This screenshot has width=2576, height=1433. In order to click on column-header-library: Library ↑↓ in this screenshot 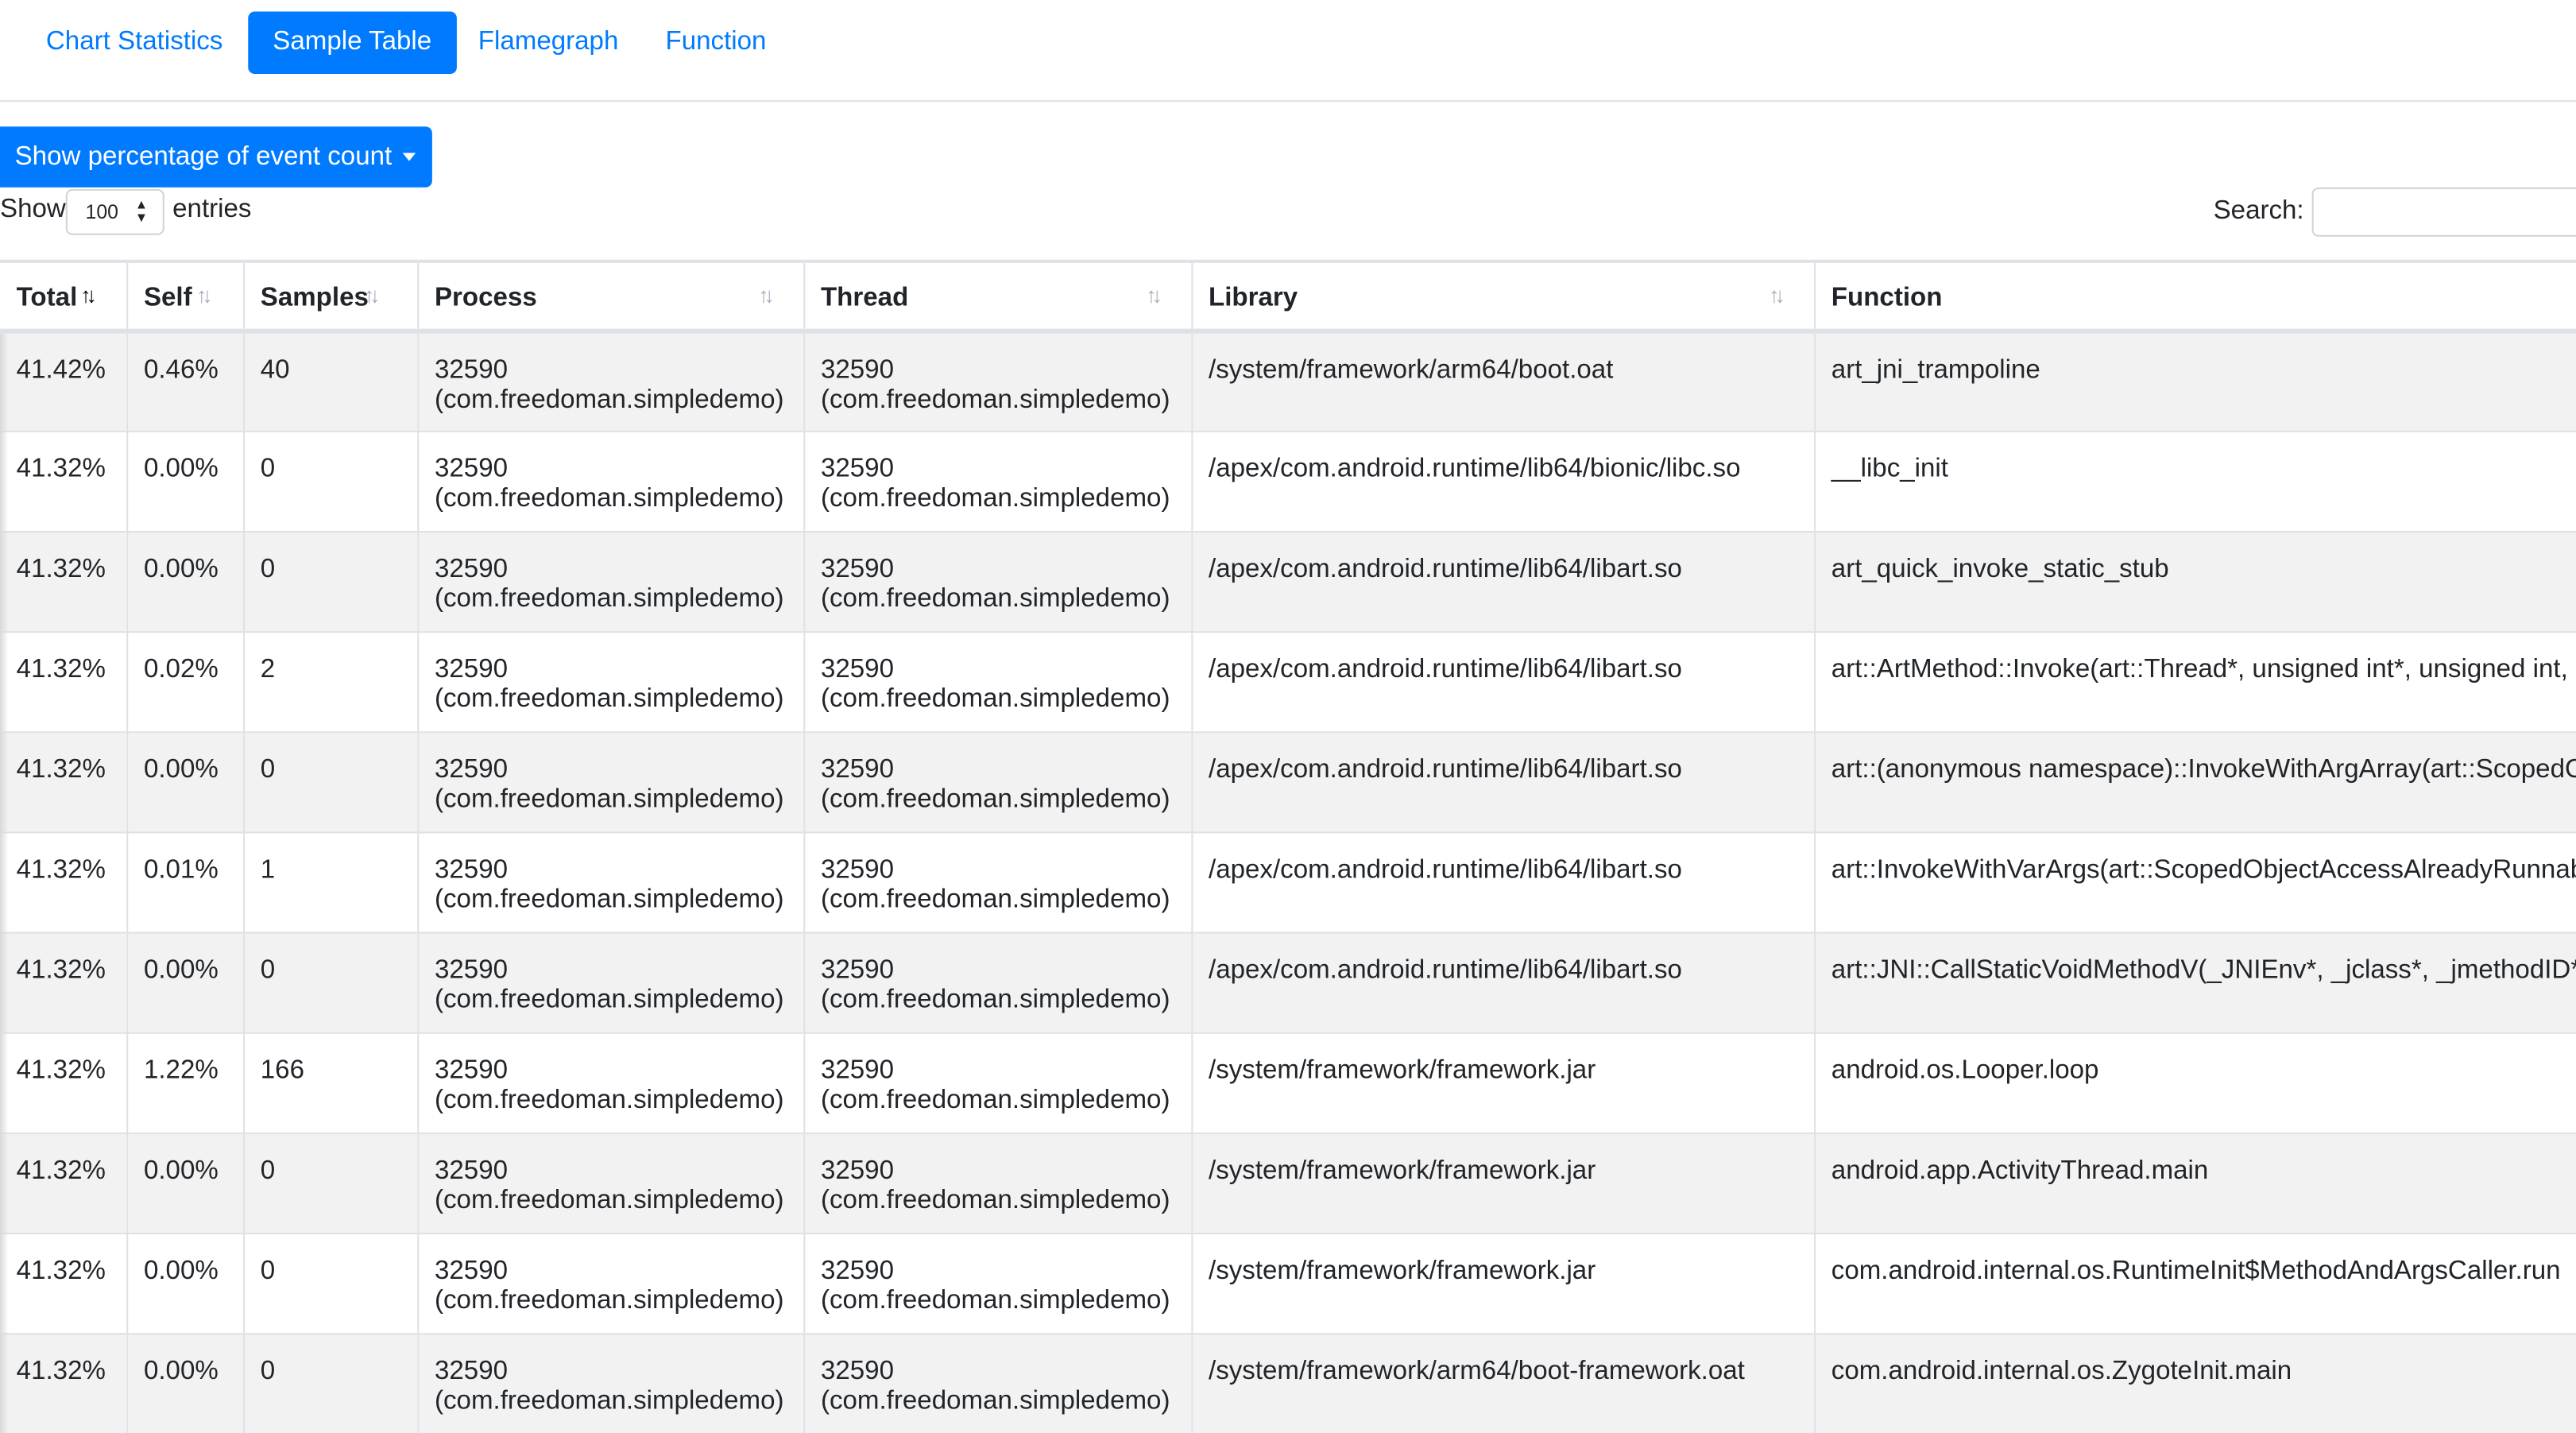, I will do `click(1503, 296)`.